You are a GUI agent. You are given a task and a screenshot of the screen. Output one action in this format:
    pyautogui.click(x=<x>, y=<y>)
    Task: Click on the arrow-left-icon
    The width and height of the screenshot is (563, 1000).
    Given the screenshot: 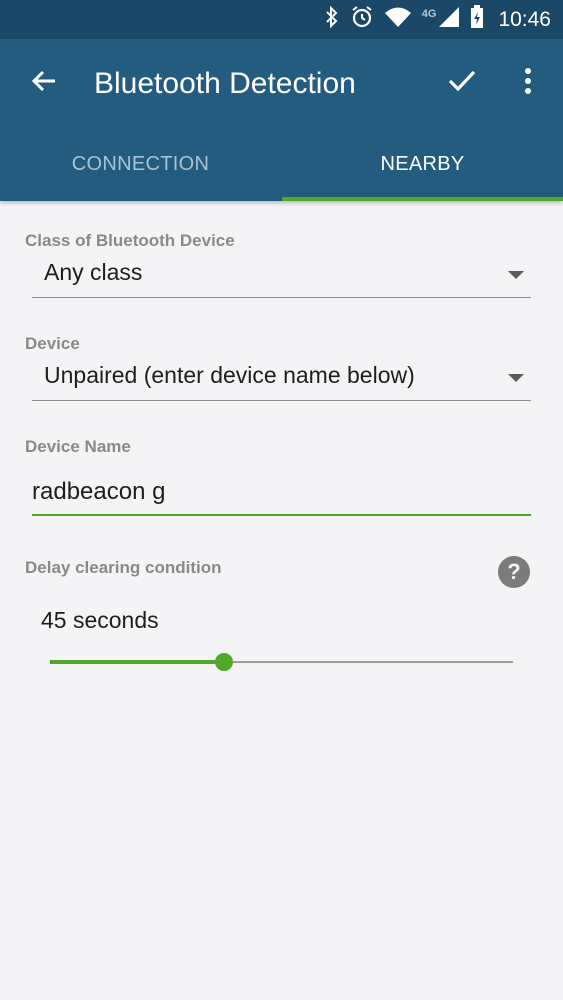 What is the action you would take?
    pyautogui.click(x=44, y=83)
    